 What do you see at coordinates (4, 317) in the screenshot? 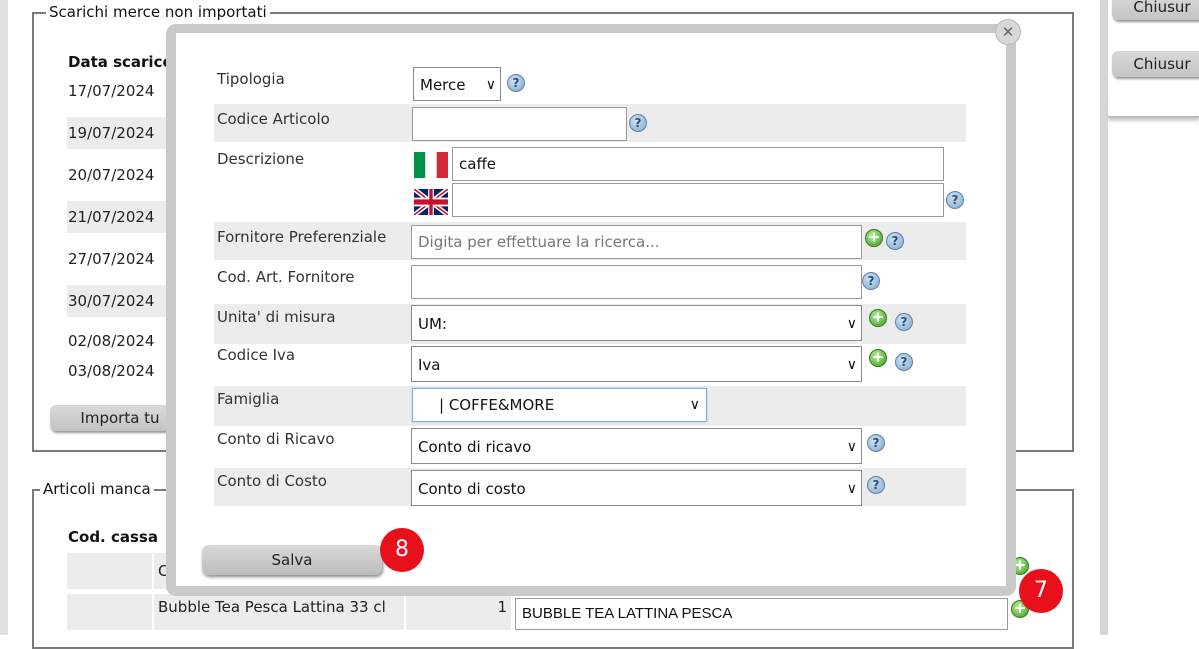
I see `left-scroll-edge` at bounding box center [4, 317].